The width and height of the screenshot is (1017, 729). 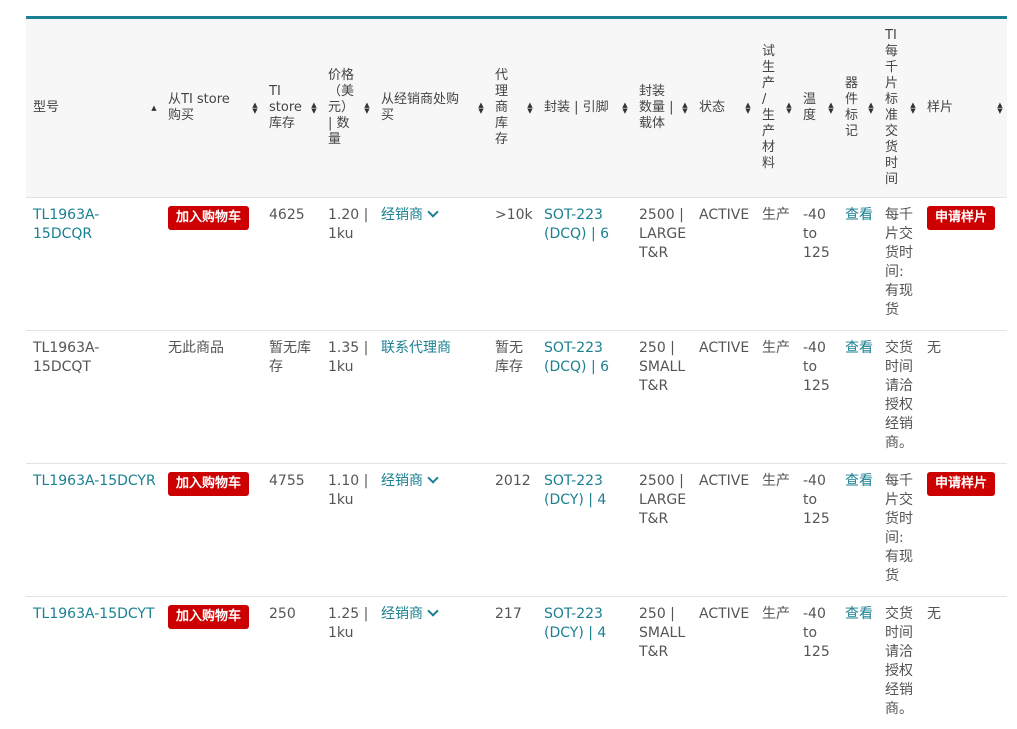 What do you see at coordinates (512, 529) in the screenshot?
I see `distributor-stock-cell: 2012` at bounding box center [512, 529].